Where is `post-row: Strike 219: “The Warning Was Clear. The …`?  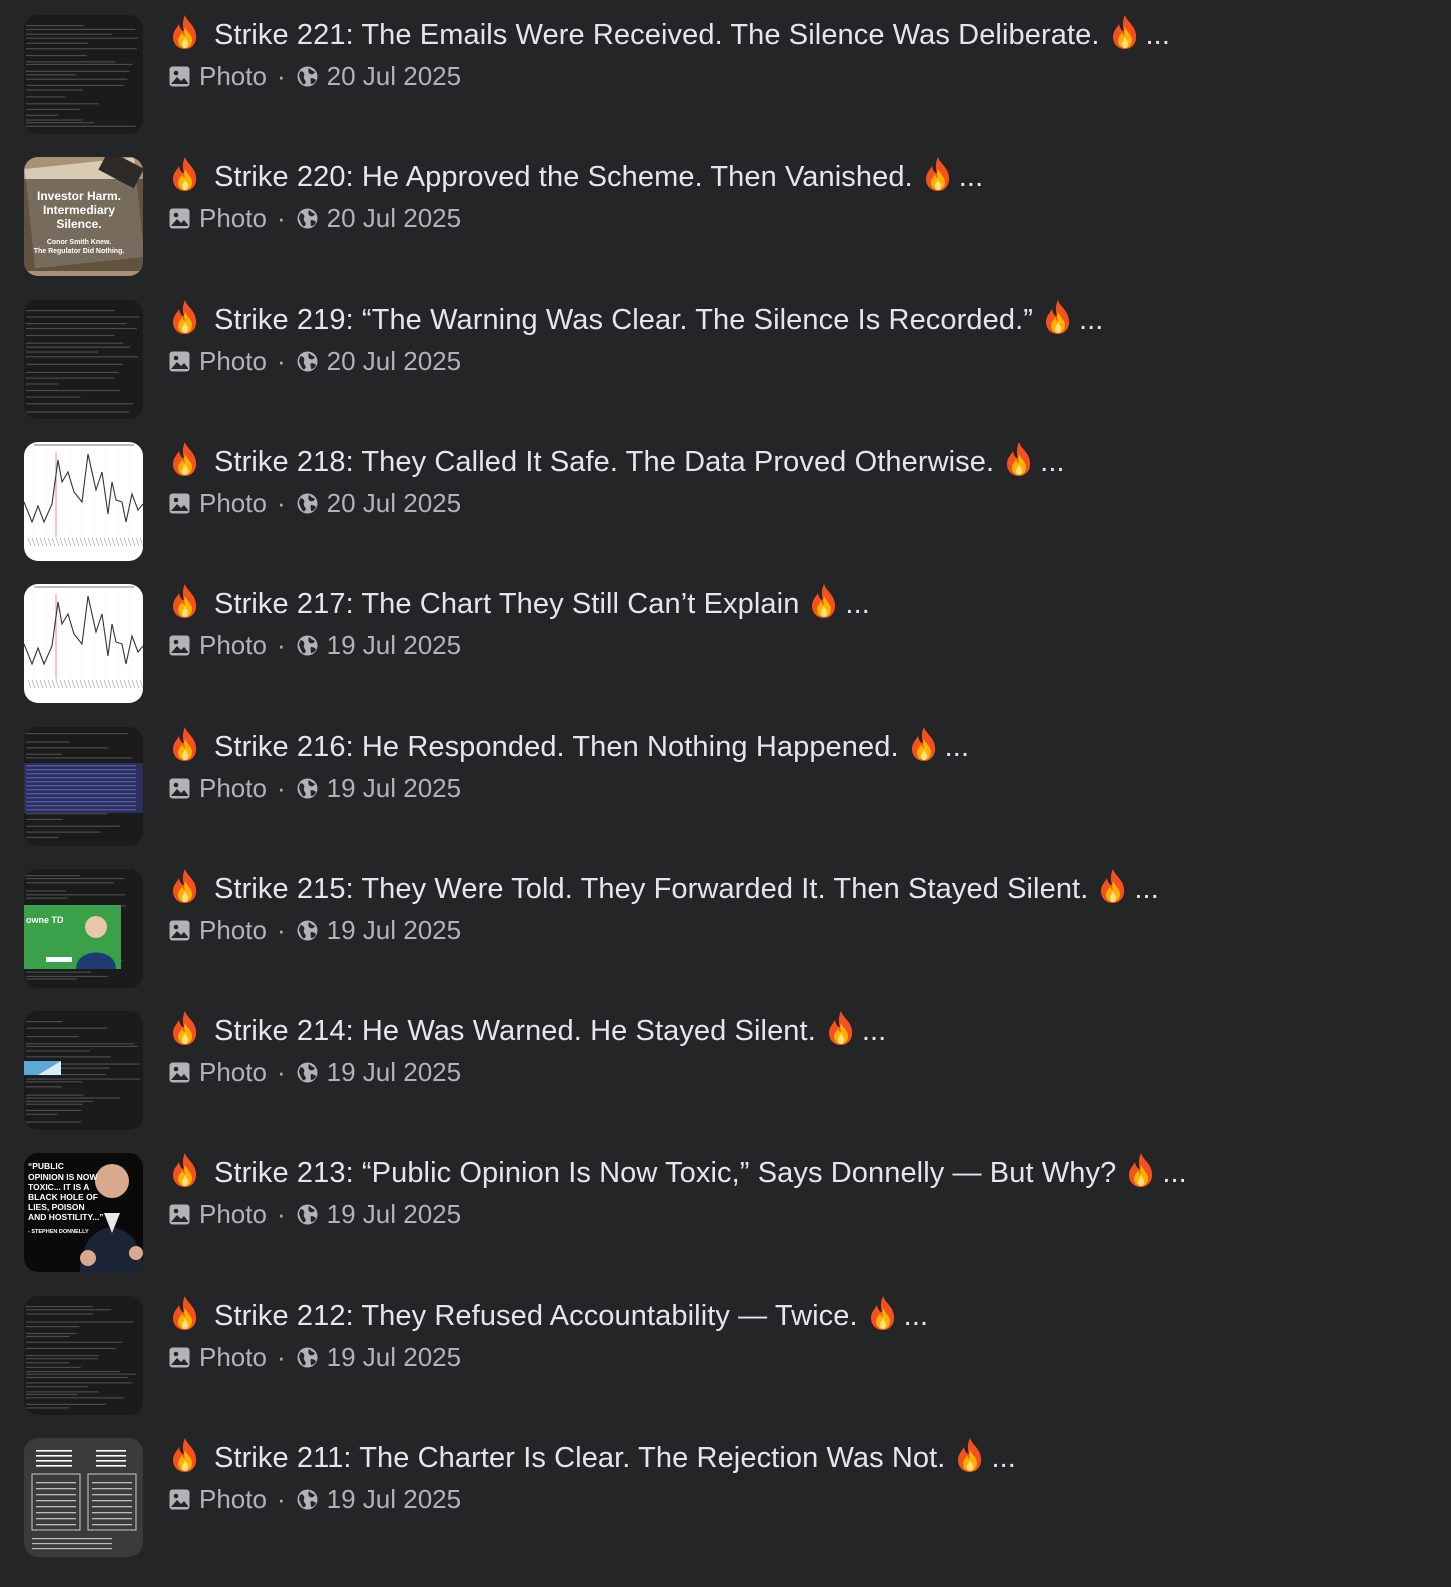 post-row: Strike 219: “The Warning Was Clear. The … is located at coordinates (725, 352).